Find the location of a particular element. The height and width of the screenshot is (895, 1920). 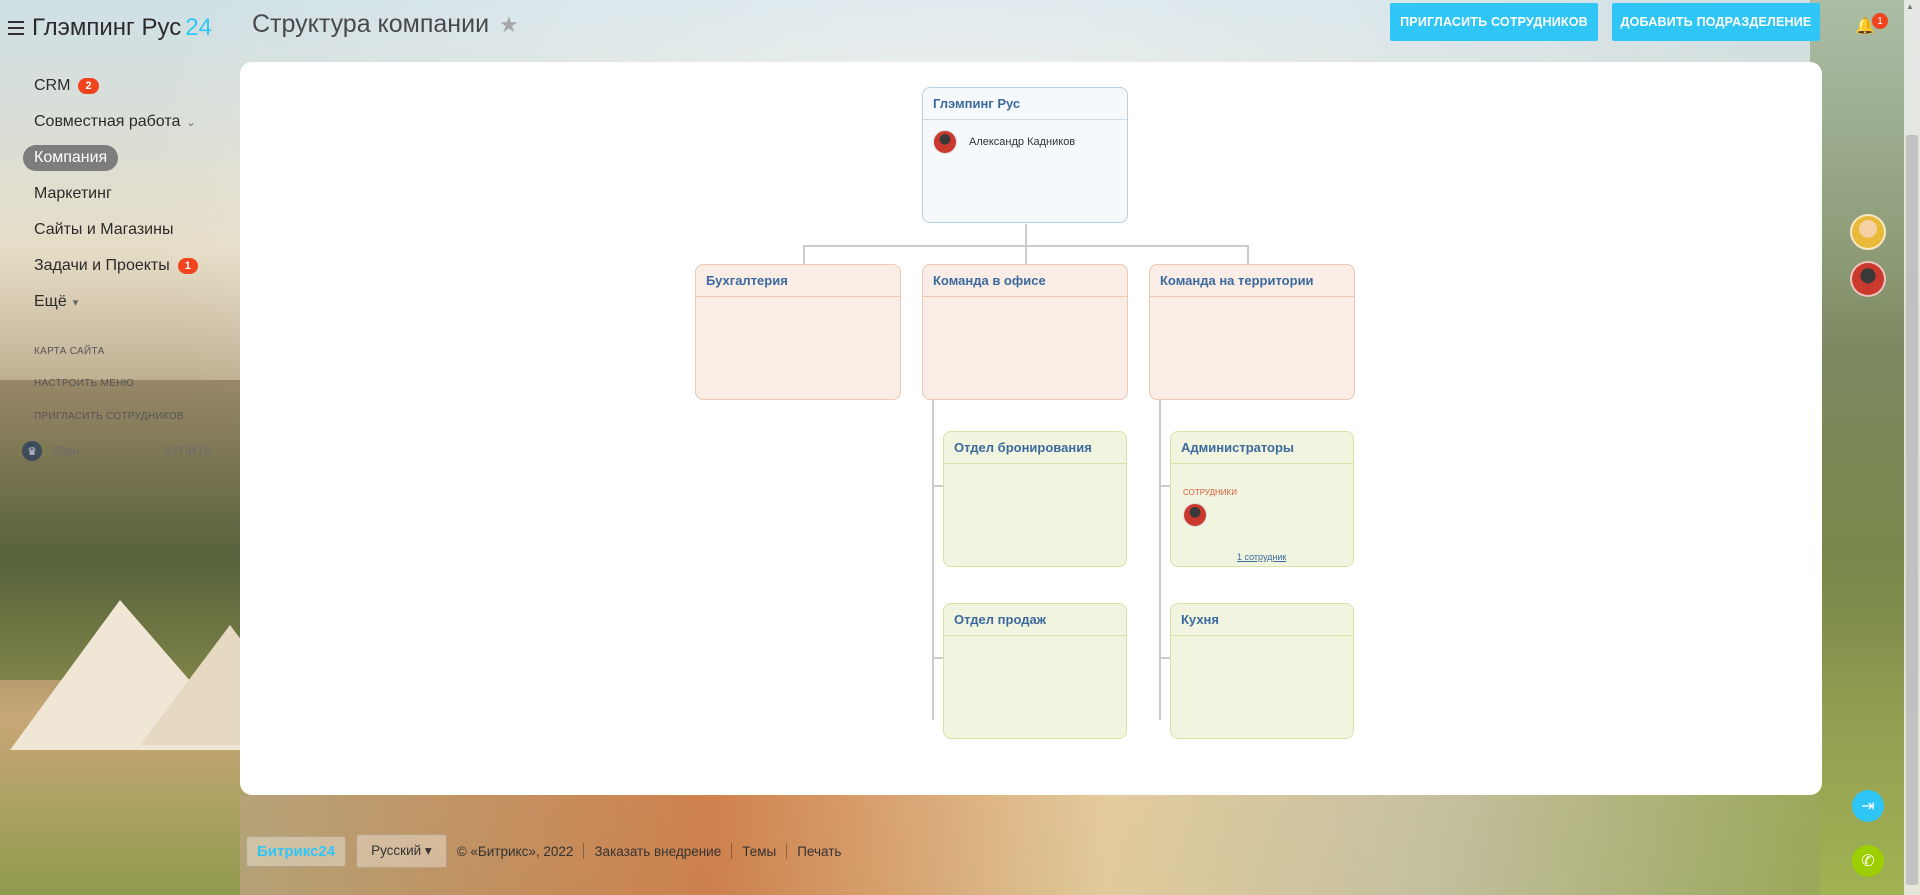

department-title: Администраторы is located at coordinates (1262, 448).